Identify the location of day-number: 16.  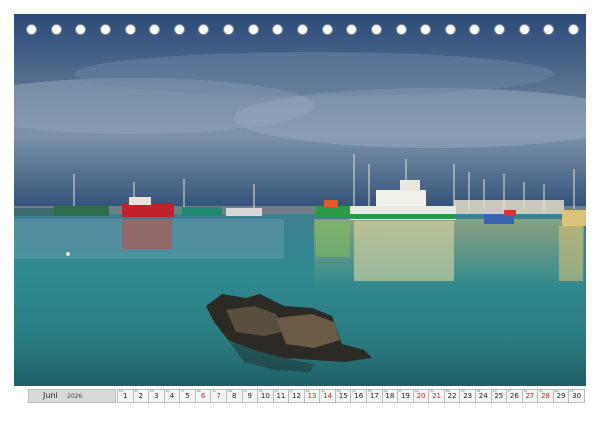
(359, 396).